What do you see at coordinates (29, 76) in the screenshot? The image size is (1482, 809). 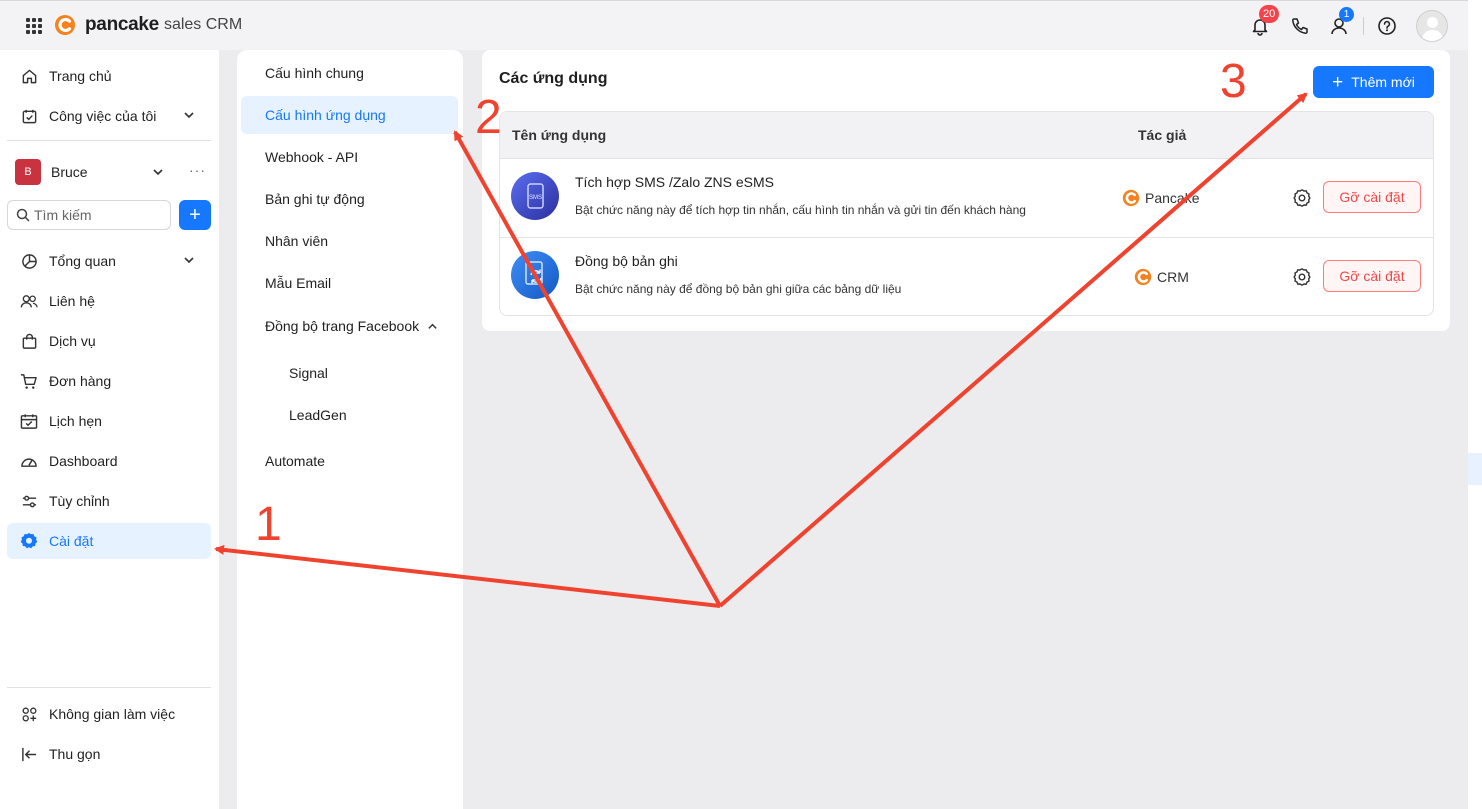 I see `home-icon` at bounding box center [29, 76].